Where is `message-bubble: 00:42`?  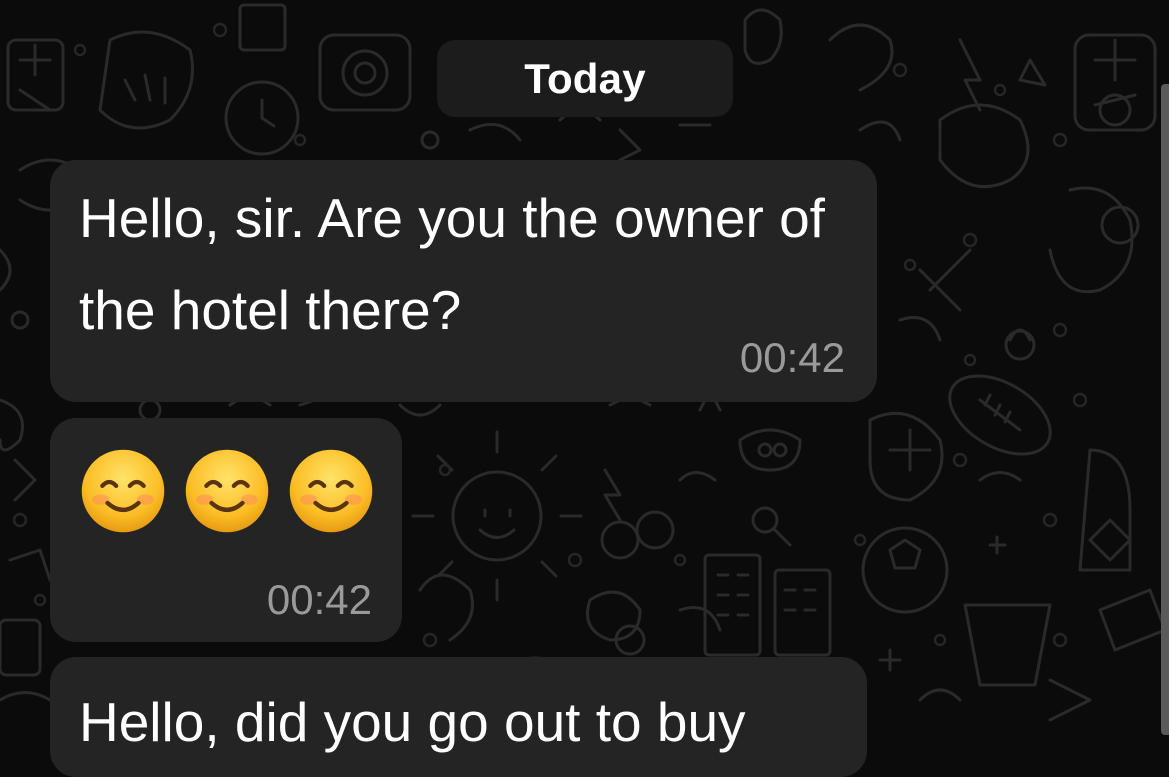 message-bubble: 00:42 is located at coordinates (226, 530).